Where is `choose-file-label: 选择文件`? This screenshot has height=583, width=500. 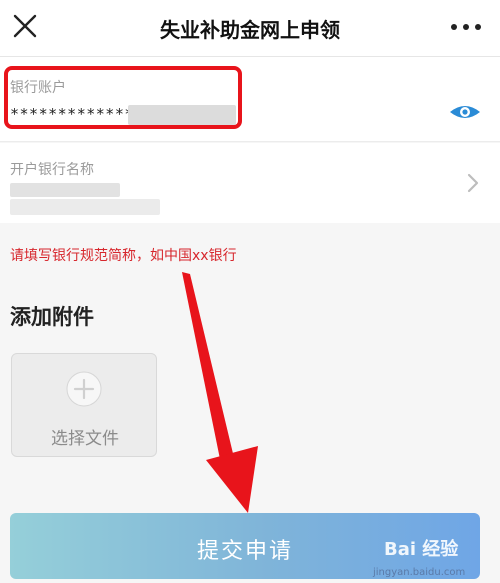 choose-file-label: 选择文件 is located at coordinates (85, 439).